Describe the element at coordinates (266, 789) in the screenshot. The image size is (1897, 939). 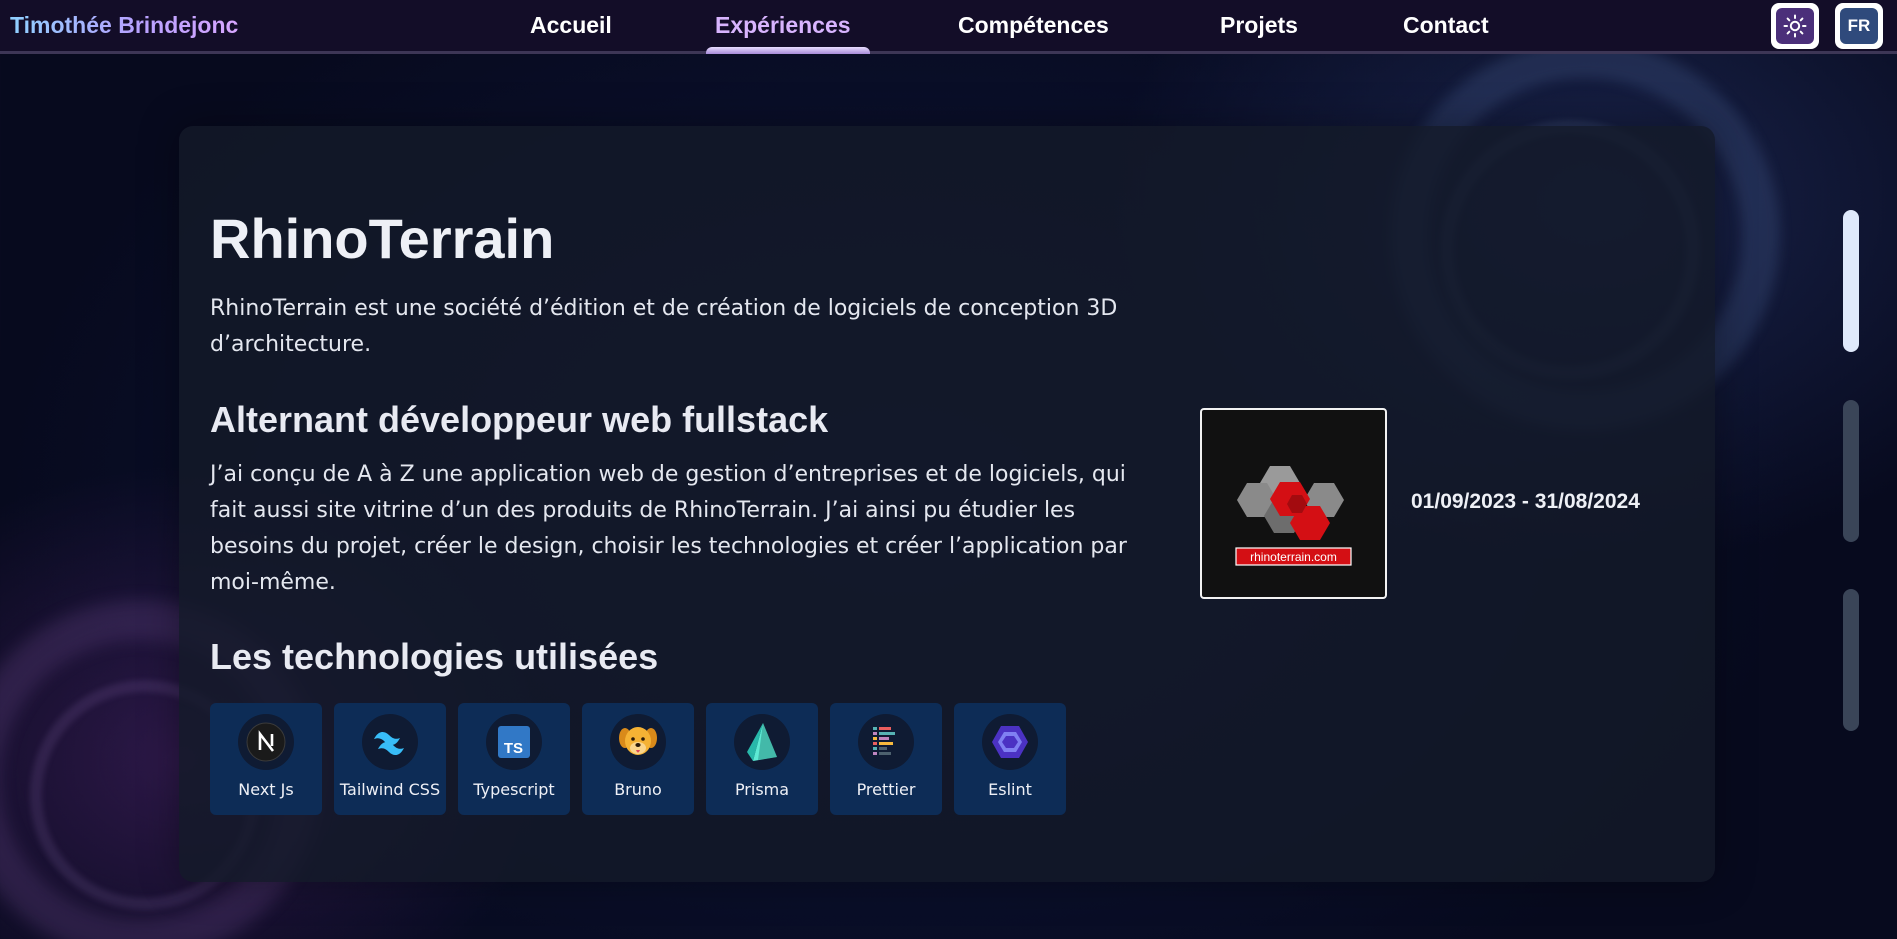
I see `tech-label: Next Js` at that location.